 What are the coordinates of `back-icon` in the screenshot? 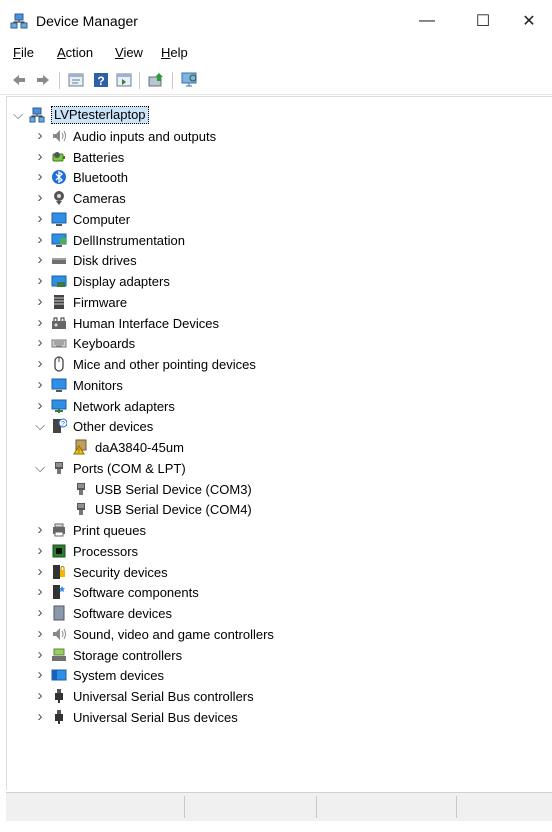 It's located at (19, 80).